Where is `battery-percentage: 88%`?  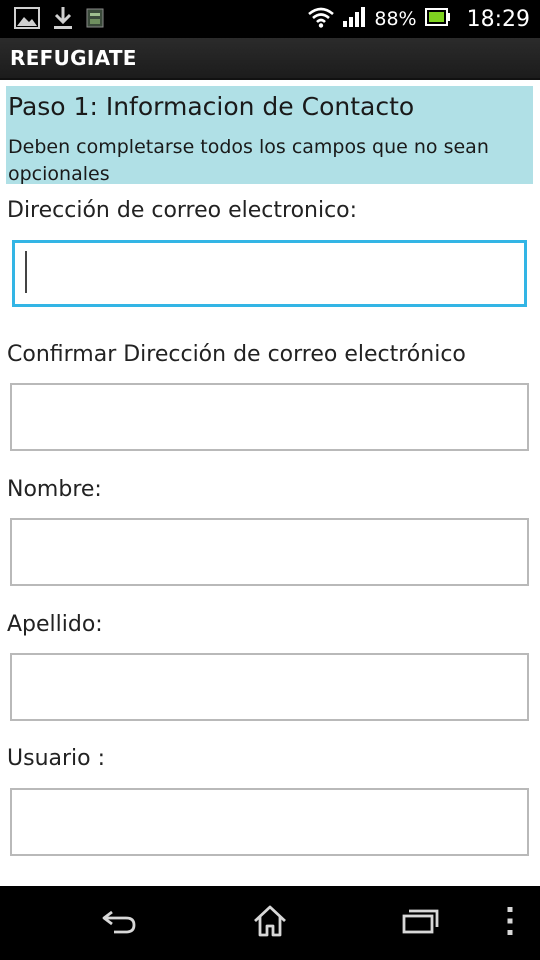
battery-percentage: 88% is located at coordinates (395, 19).